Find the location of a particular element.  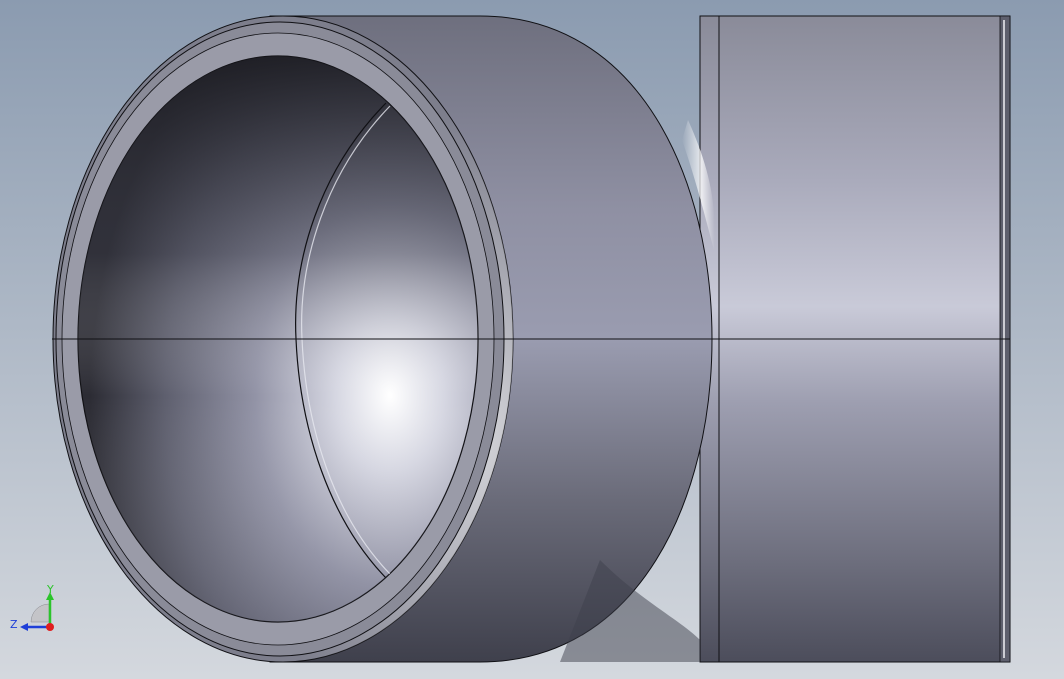

z-axis-label: Z is located at coordinates (14, 624).